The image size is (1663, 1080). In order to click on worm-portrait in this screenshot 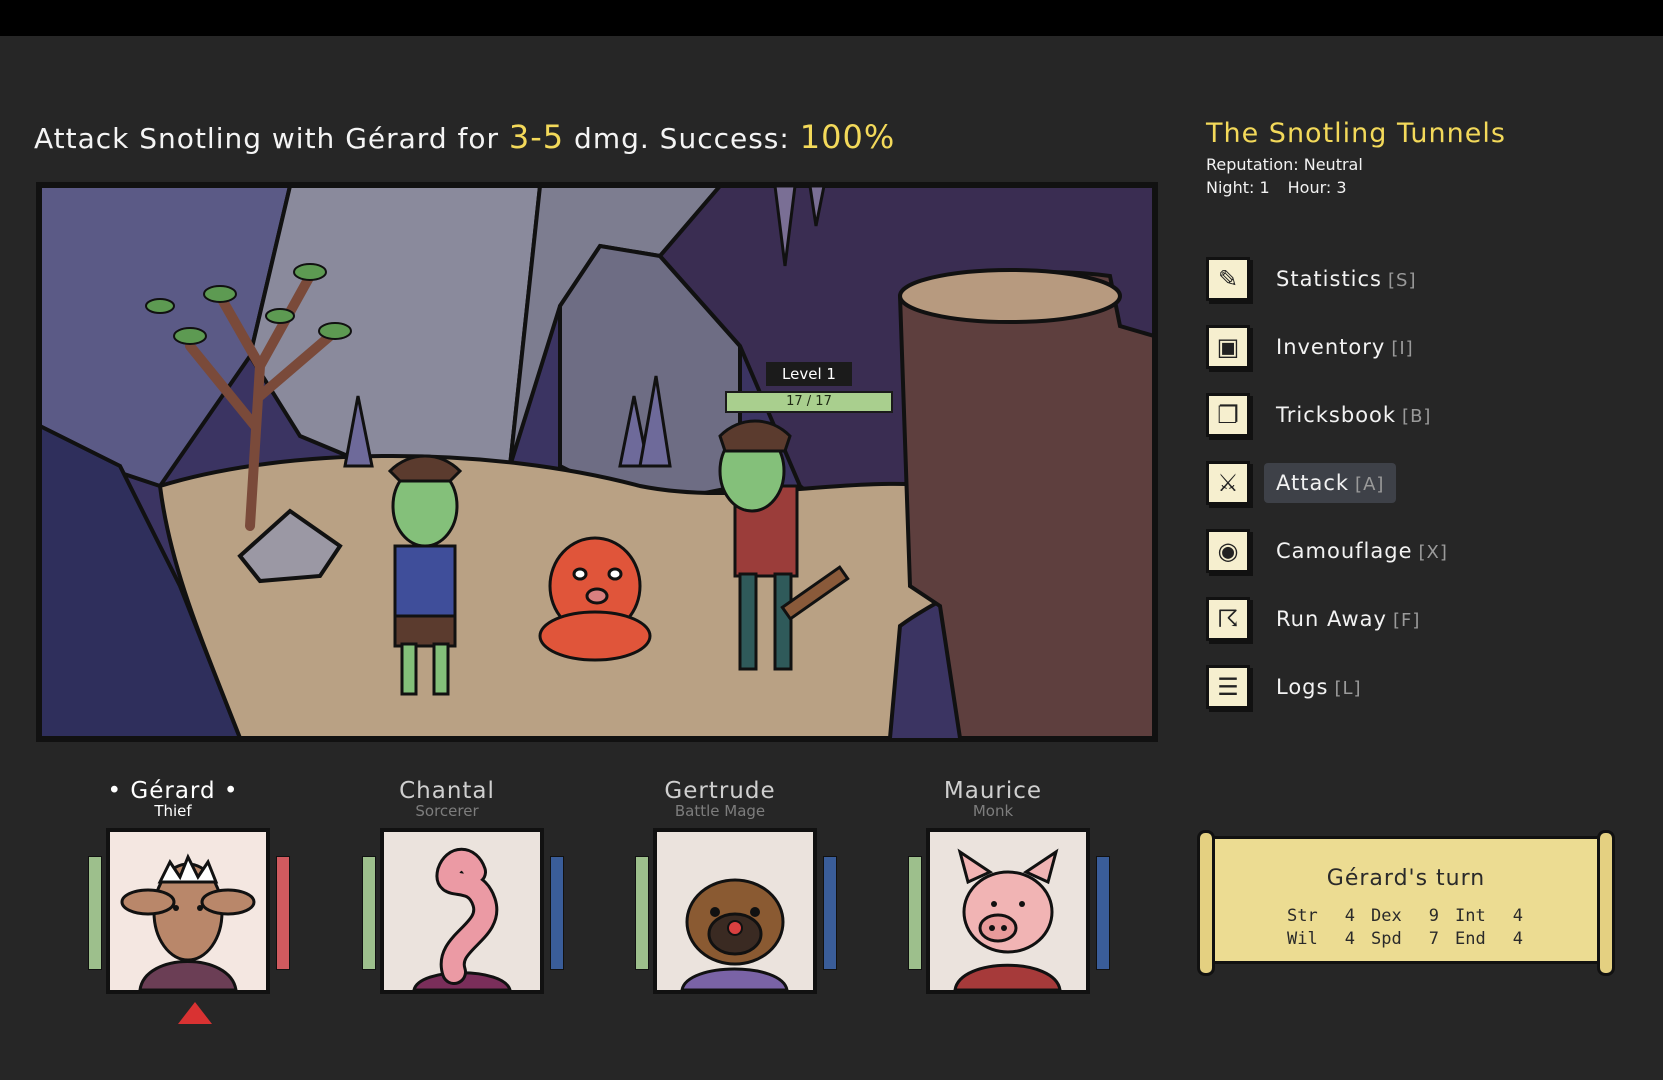, I will do `click(462, 911)`.